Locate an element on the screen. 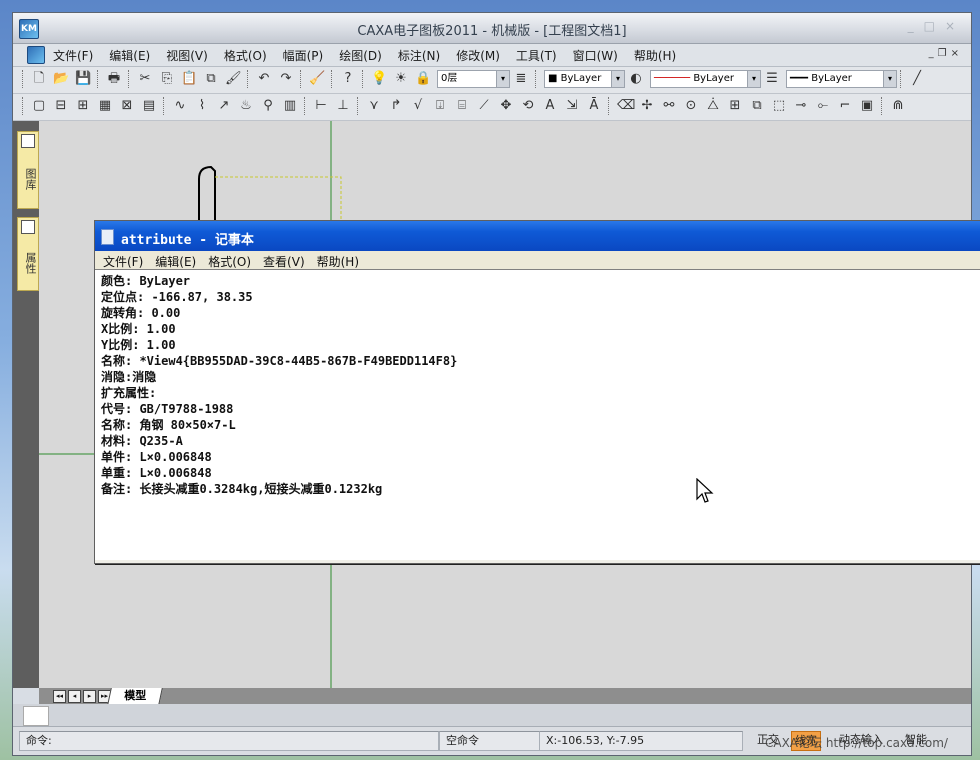  move-icon: ✢ is located at coordinates (647, 106).